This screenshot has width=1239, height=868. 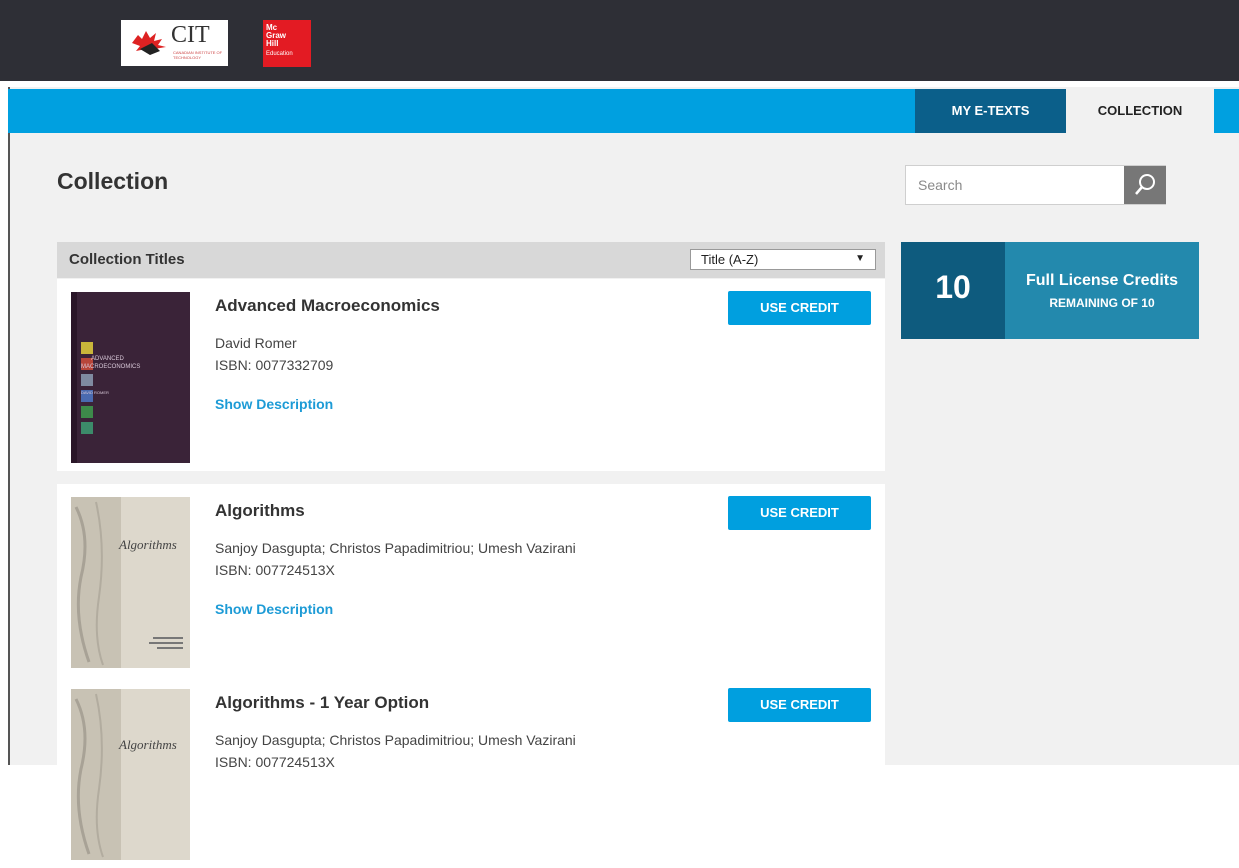 What do you see at coordinates (113, 181) in the screenshot?
I see `page-title: Collection` at bounding box center [113, 181].